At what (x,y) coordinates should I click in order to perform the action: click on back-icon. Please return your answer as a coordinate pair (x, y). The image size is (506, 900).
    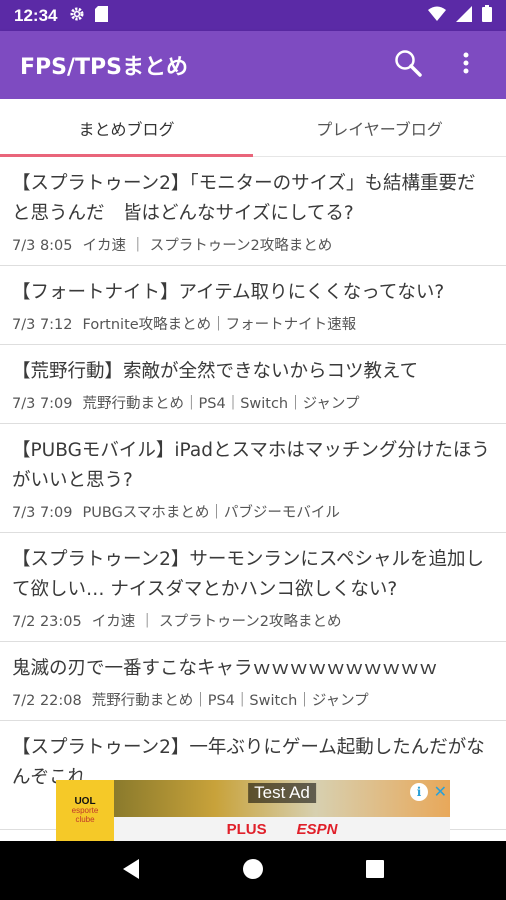
    Looking at the image, I should click on (131, 871).